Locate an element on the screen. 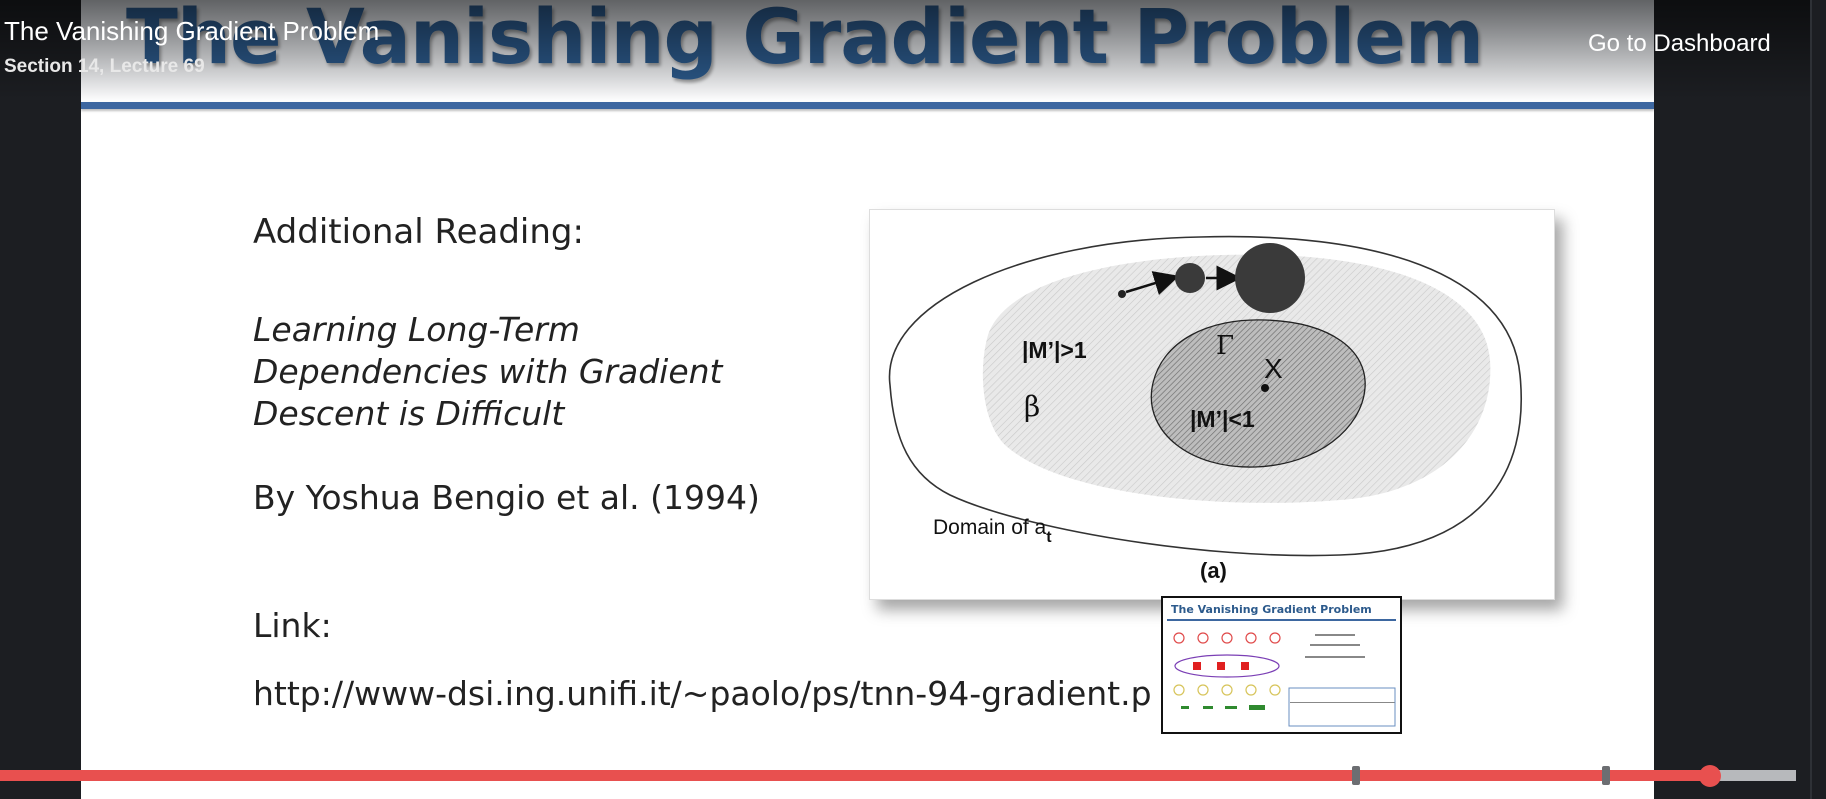 Image resolution: width=1826 pixels, height=799 pixels. label-outer: |M’|>1 is located at coordinates (1054, 350).